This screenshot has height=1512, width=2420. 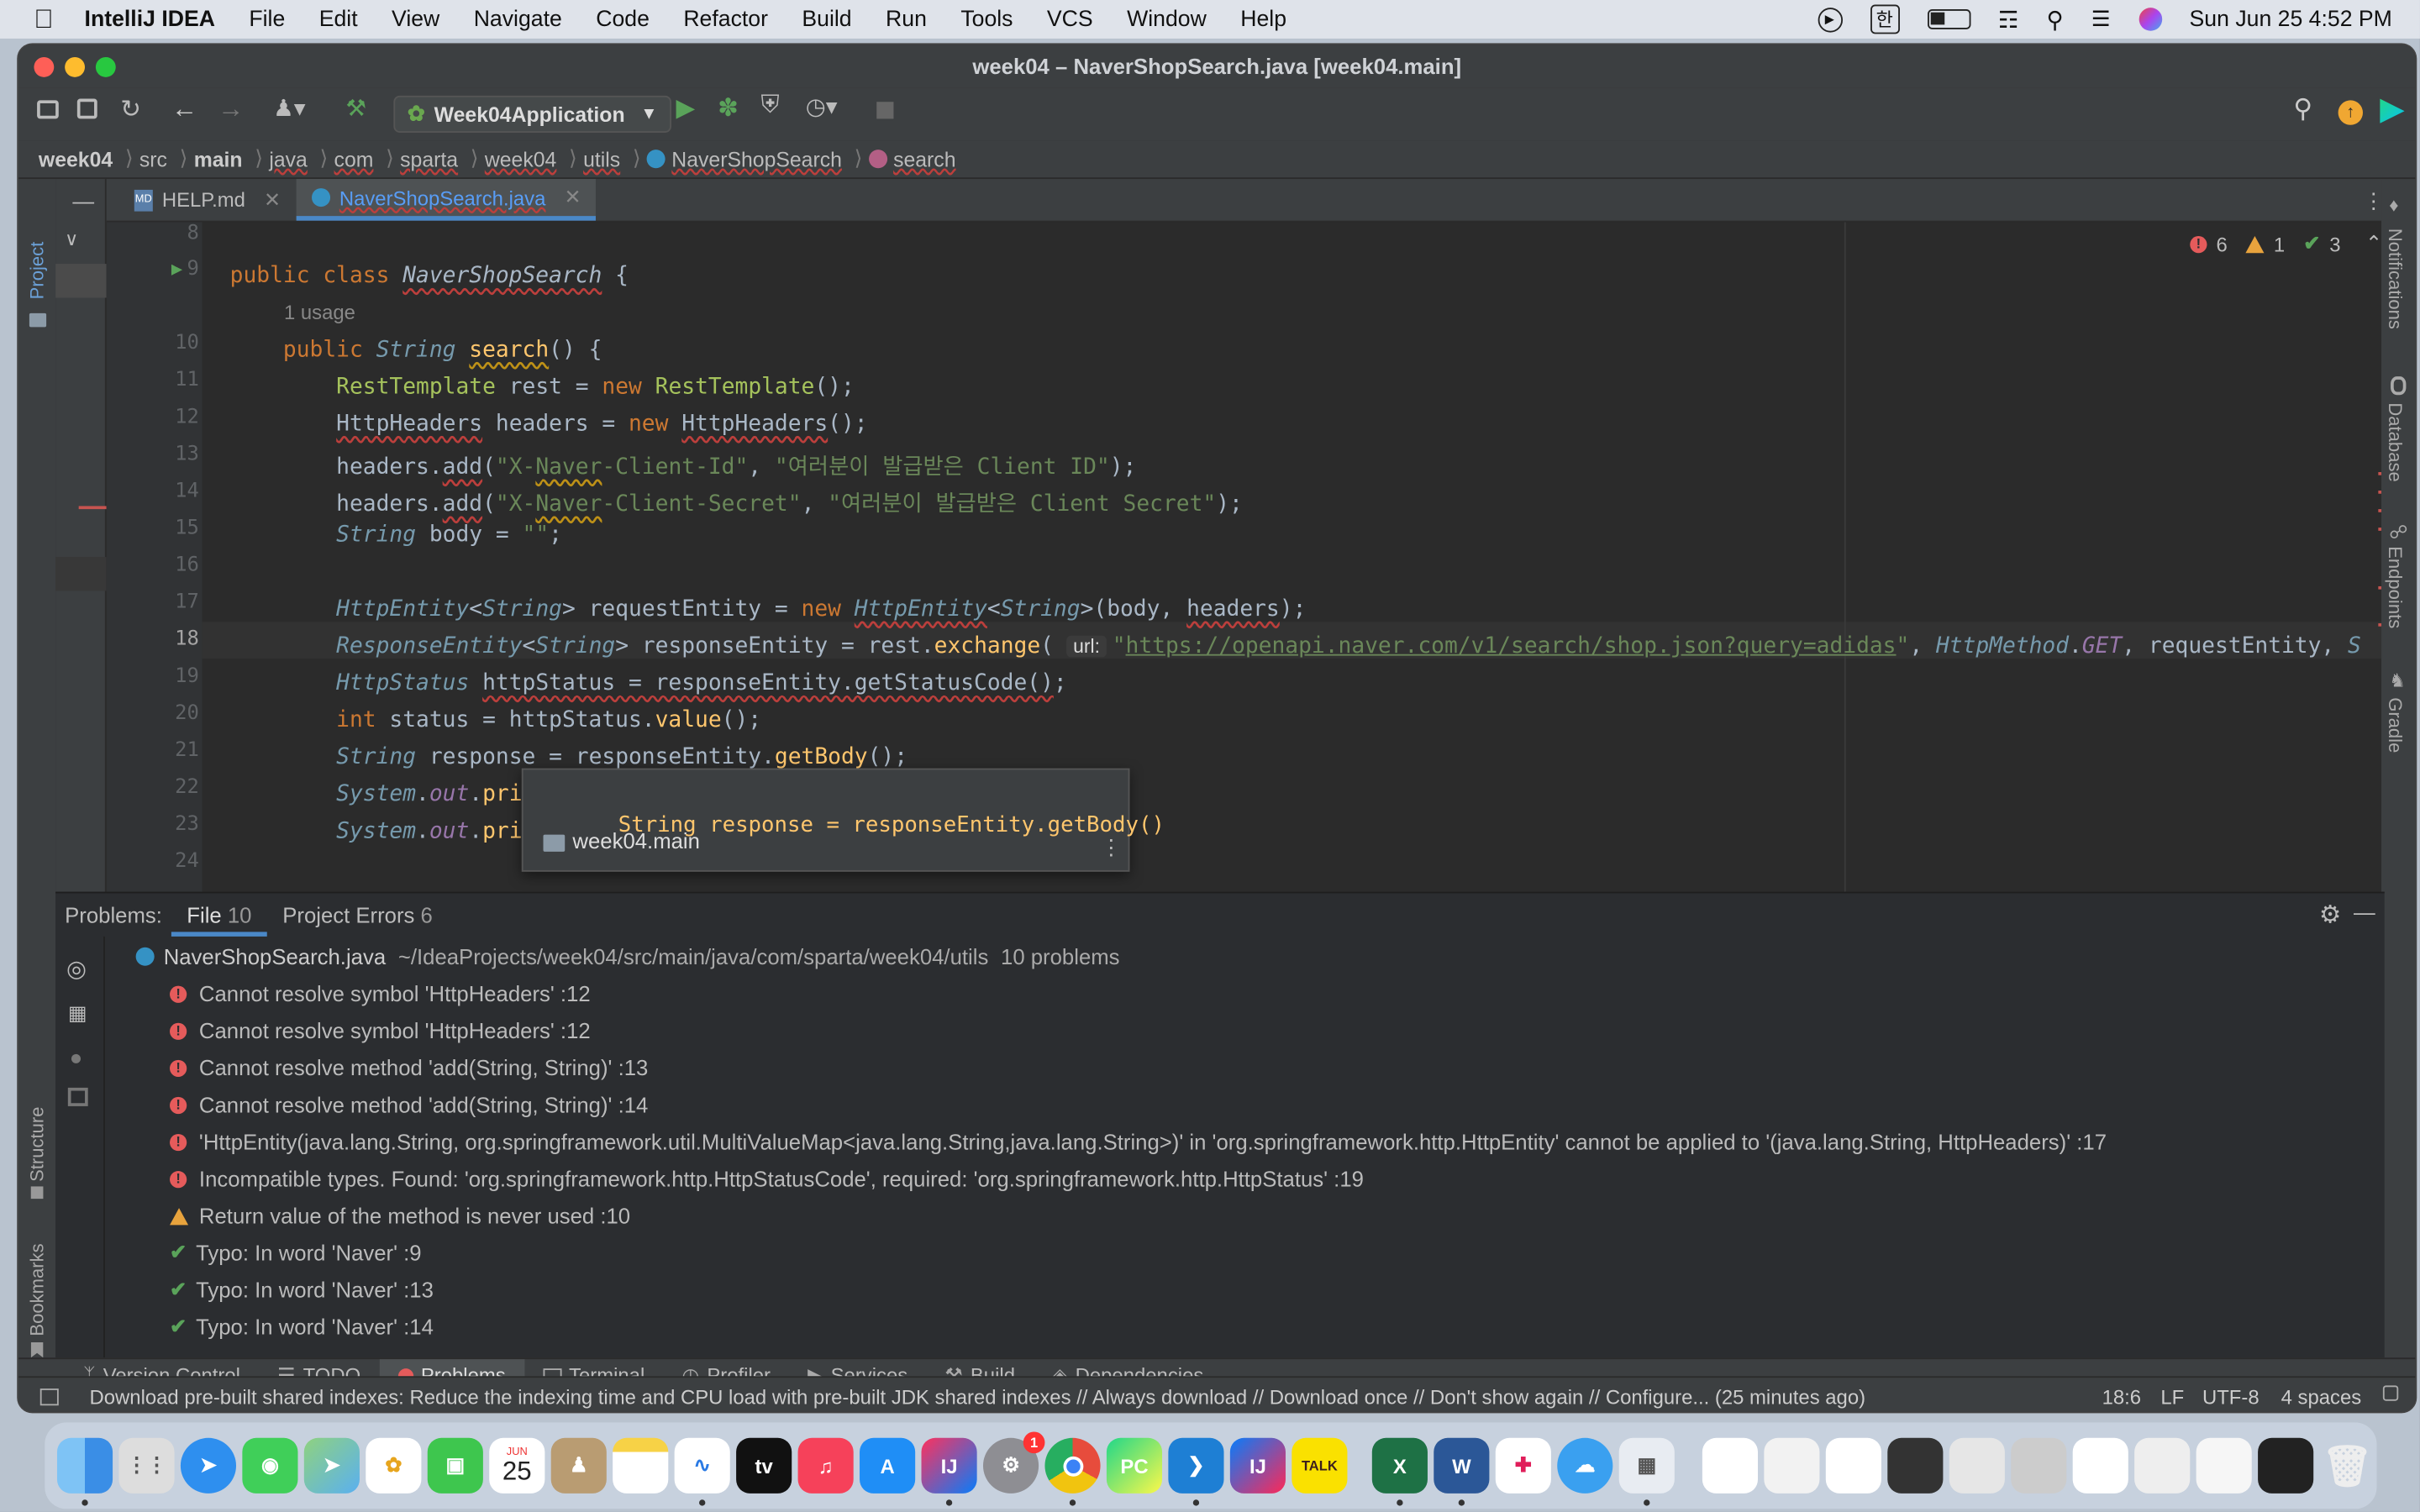 What do you see at coordinates (2396, 441) in the screenshot?
I see `database-tool-tab: Database` at bounding box center [2396, 441].